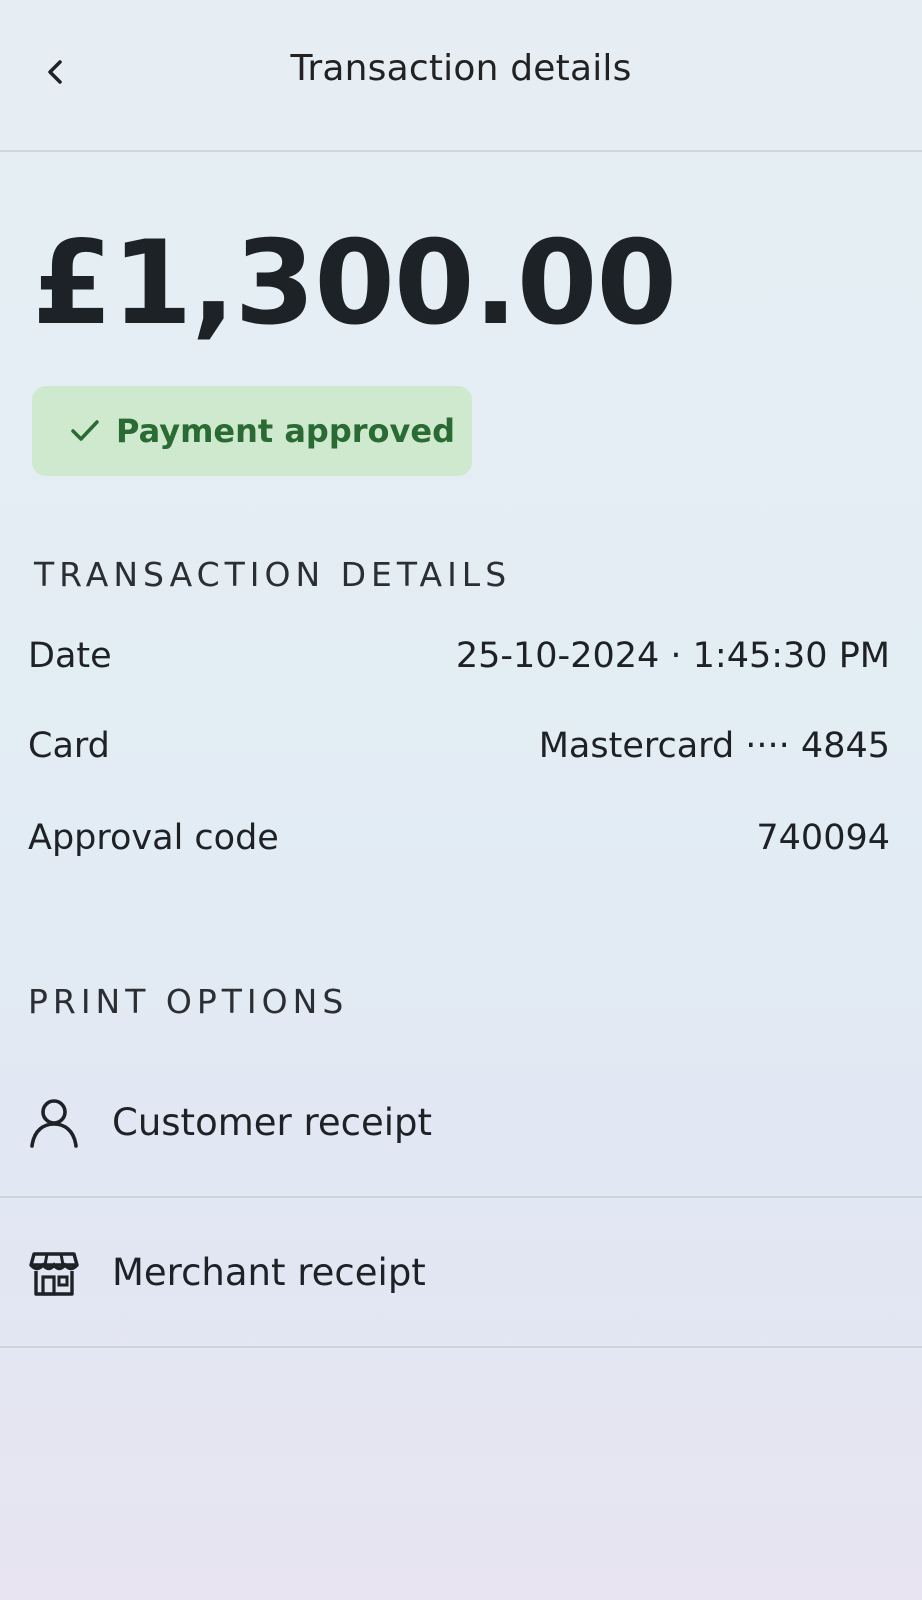  Describe the element at coordinates (461, 68) in the screenshot. I see `page-title: Transaction details` at that location.